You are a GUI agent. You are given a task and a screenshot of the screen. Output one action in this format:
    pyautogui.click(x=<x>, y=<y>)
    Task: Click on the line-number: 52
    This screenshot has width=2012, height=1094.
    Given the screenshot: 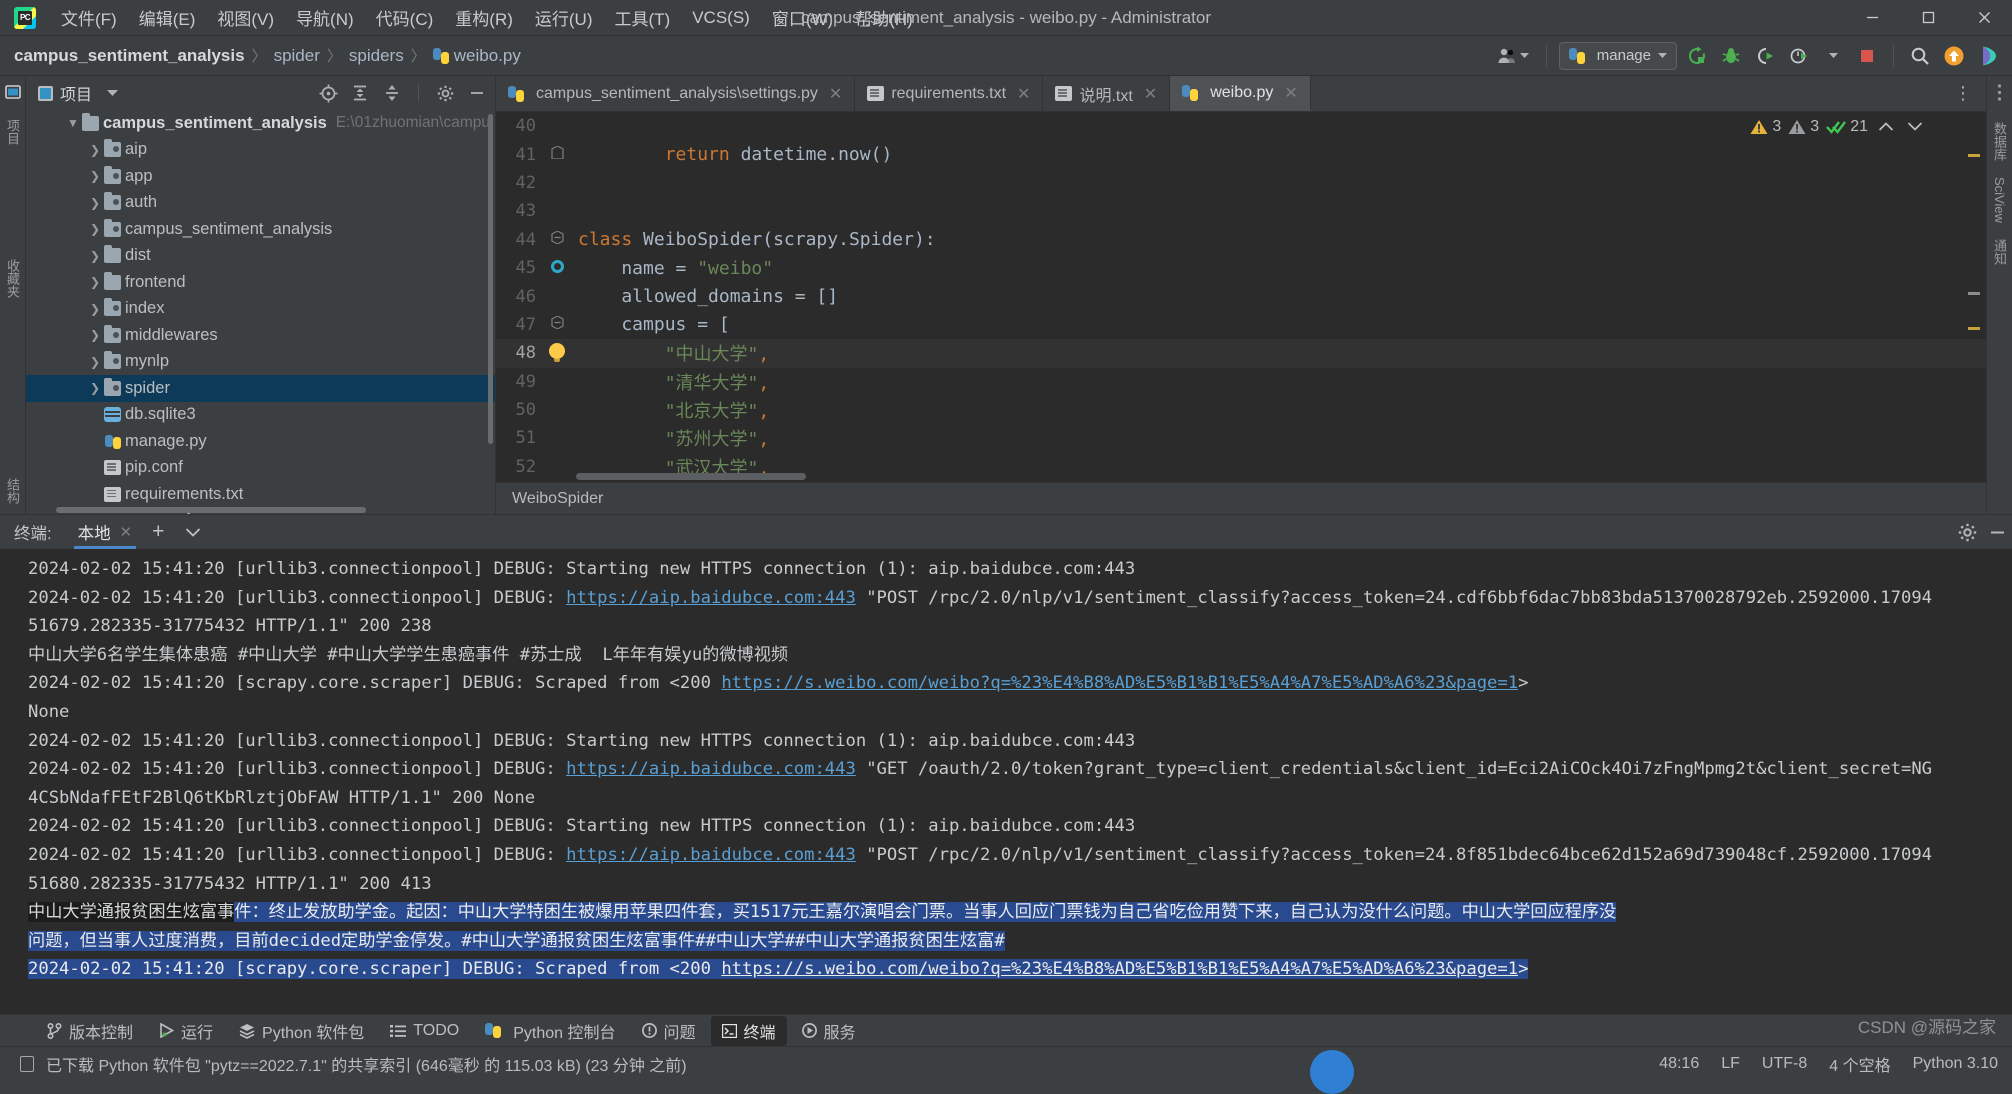 What is the action you would take?
    pyautogui.click(x=520, y=467)
    